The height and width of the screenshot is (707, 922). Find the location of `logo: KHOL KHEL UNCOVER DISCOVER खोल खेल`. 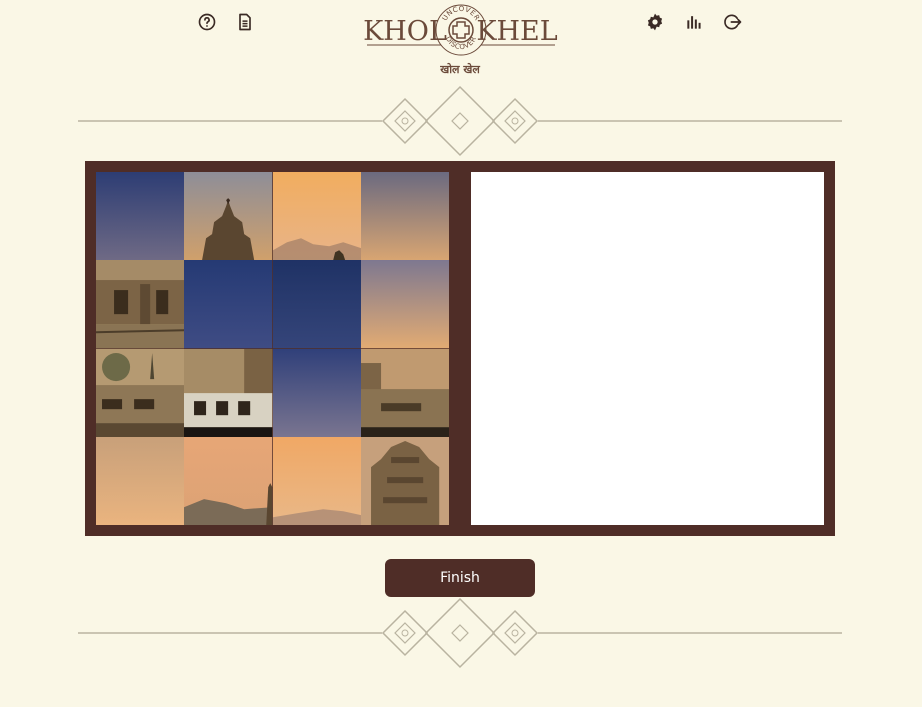

logo: KHOL KHEL UNCOVER DISCOVER खोल खेल is located at coordinates (461, 39).